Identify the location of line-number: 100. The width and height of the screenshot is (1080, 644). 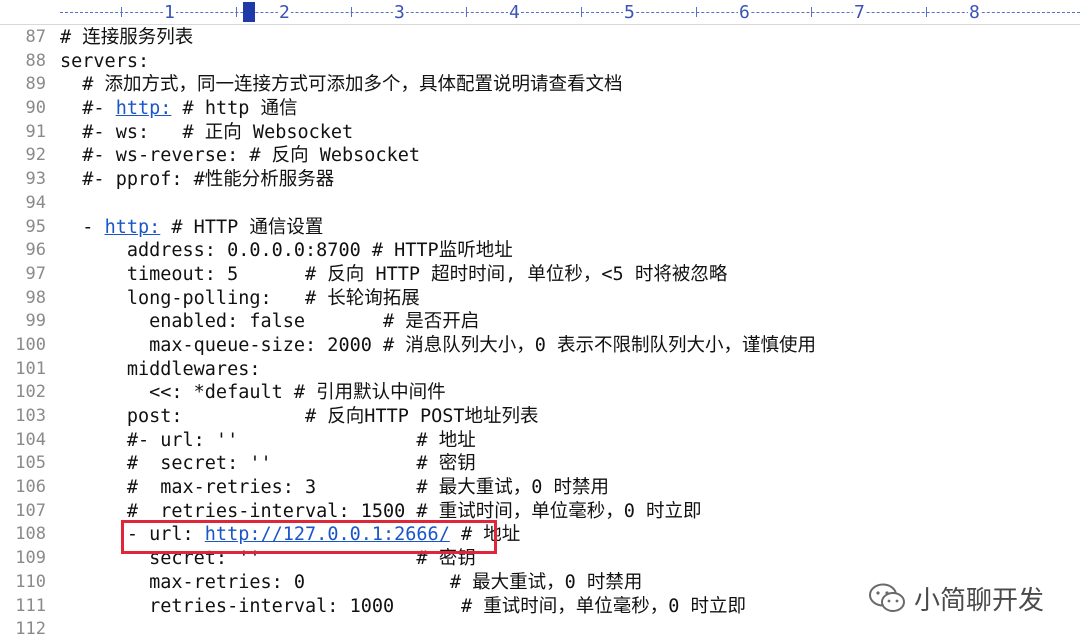
(30, 344).